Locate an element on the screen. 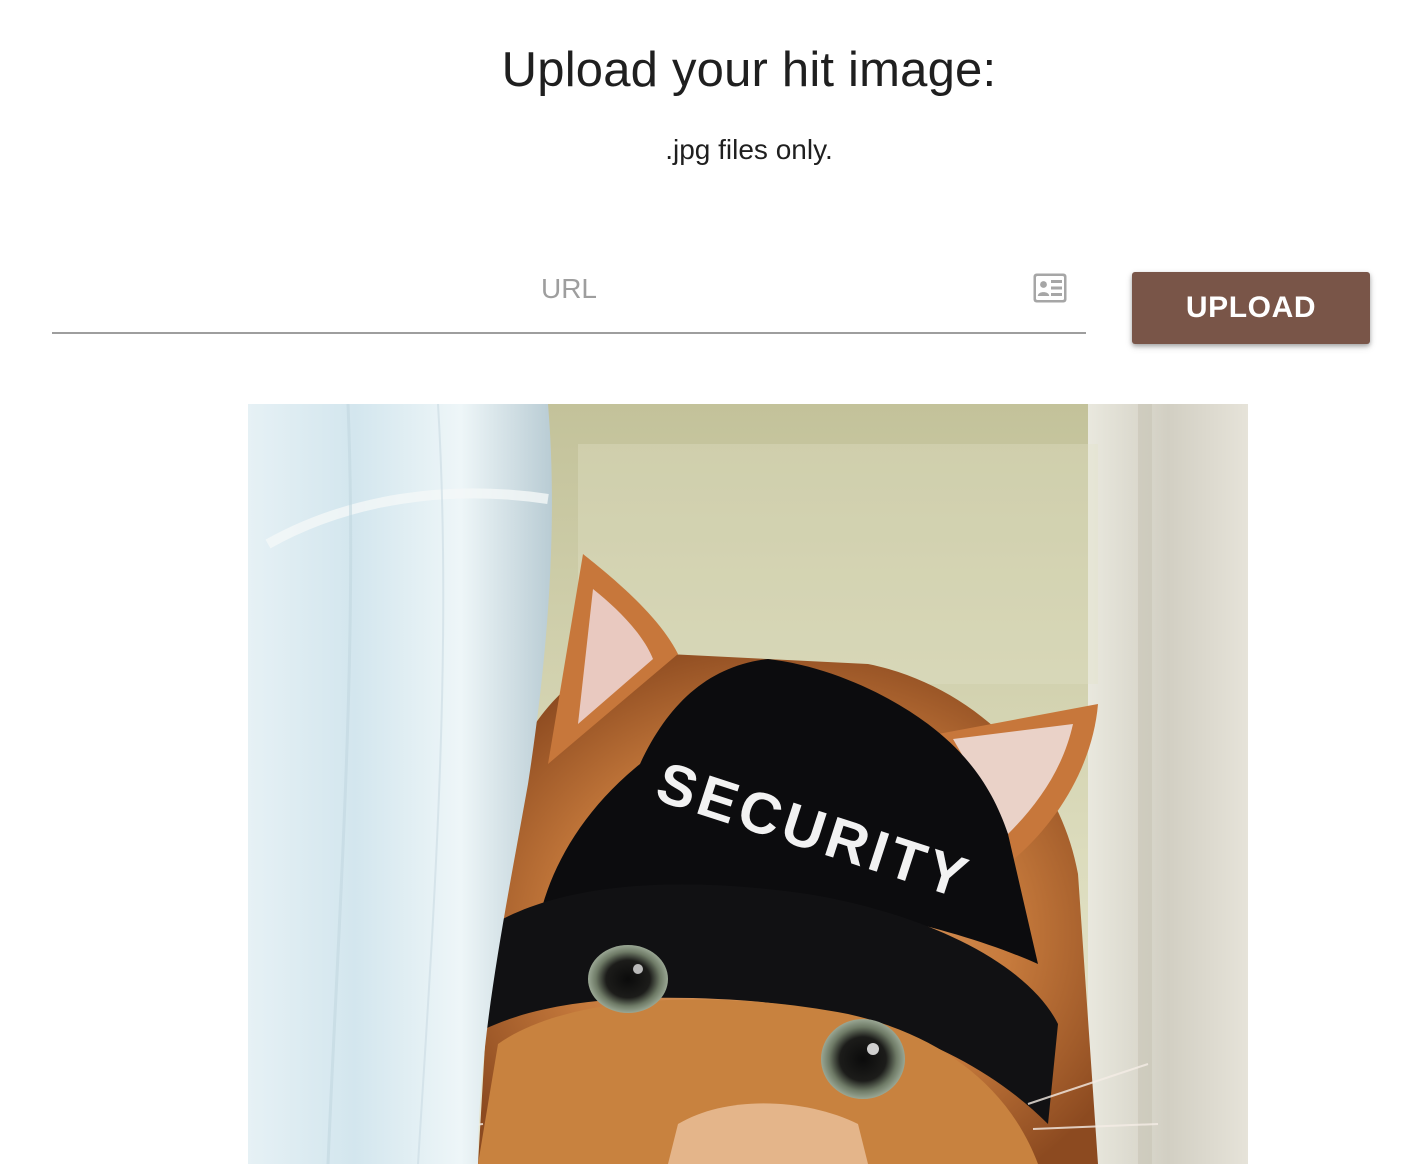 The width and height of the screenshot is (1420, 1164). url-input is located at coordinates (569, 289).